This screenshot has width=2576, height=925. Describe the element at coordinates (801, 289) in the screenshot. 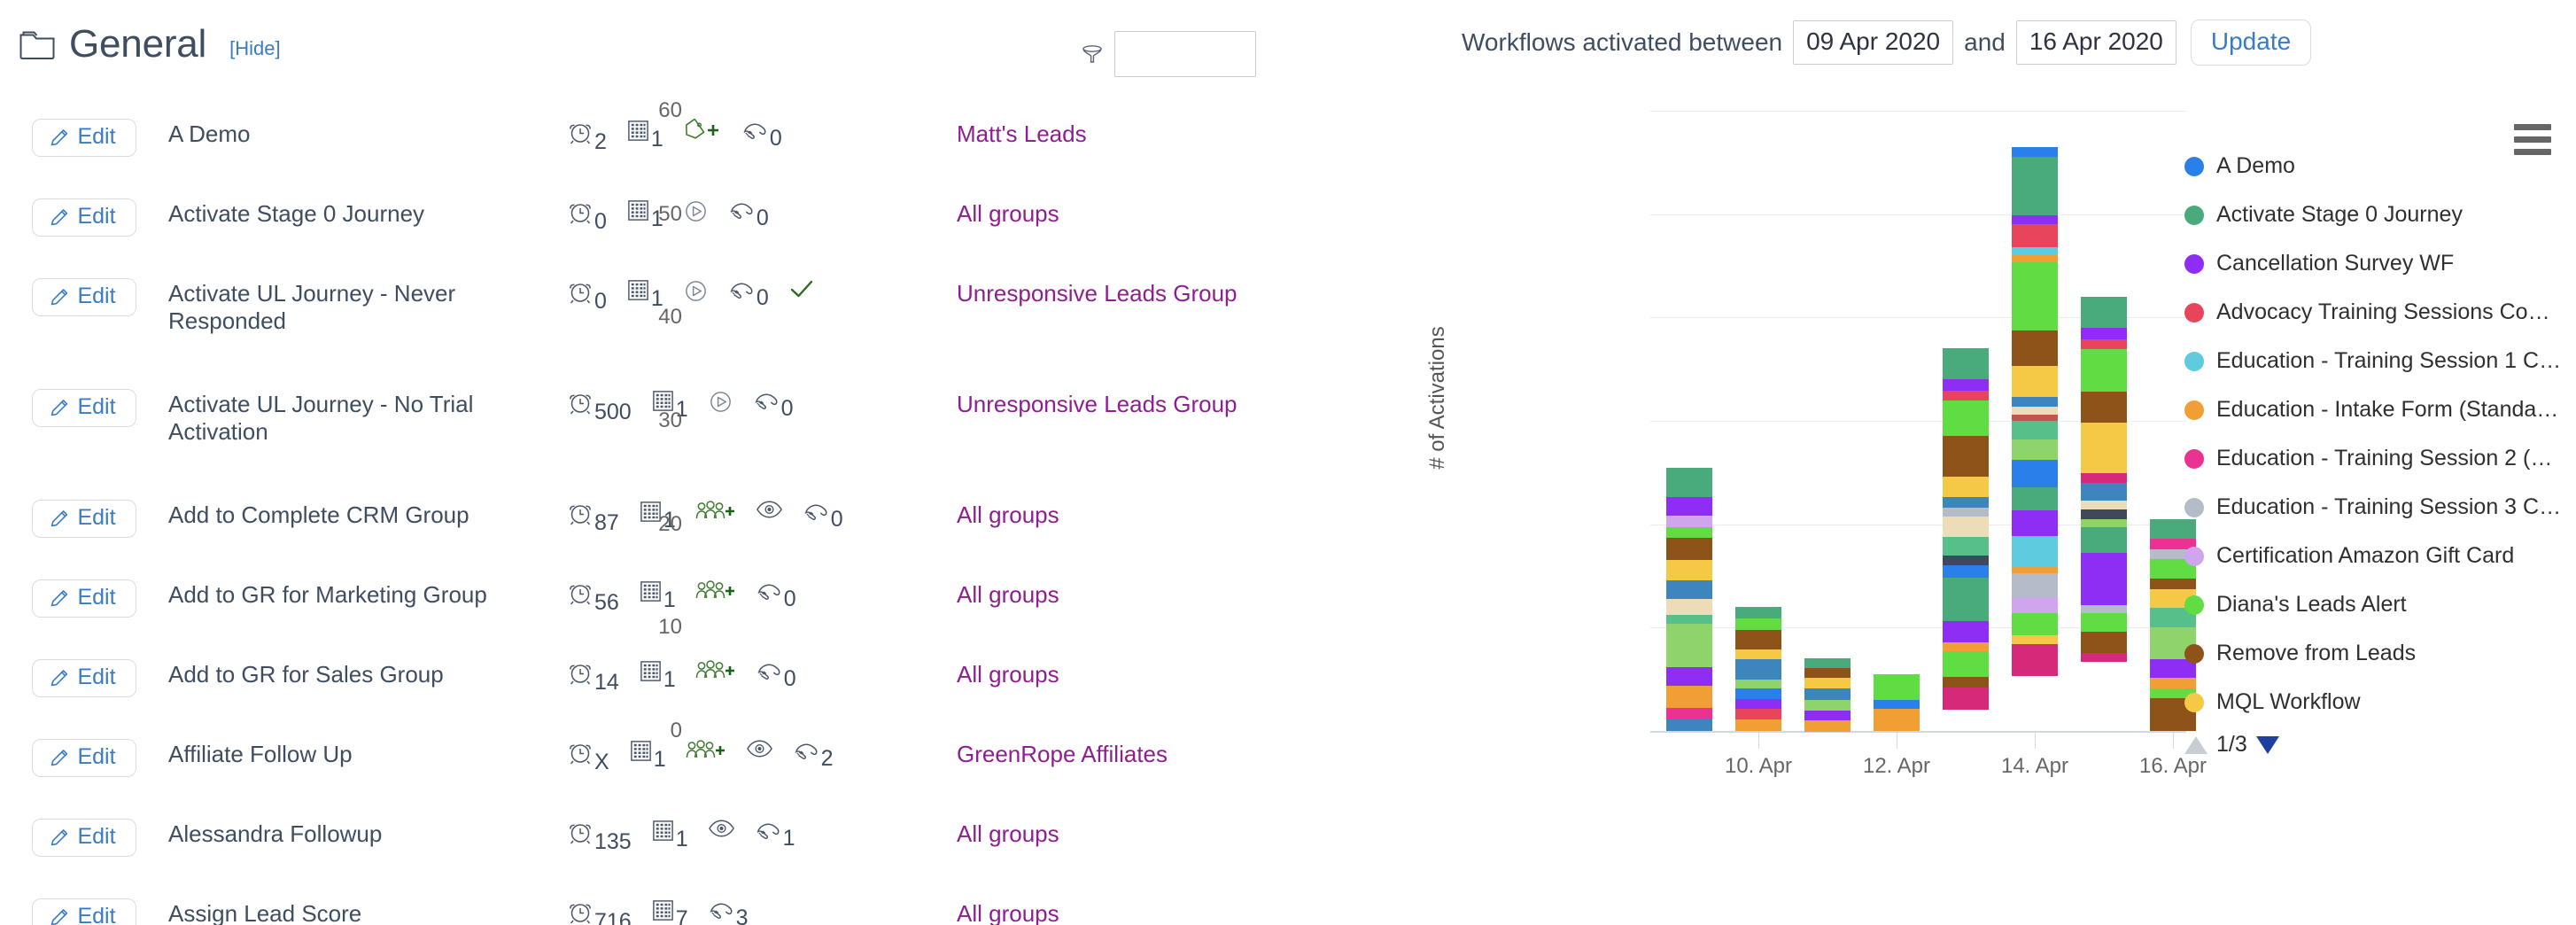

I see `check-icon` at that location.